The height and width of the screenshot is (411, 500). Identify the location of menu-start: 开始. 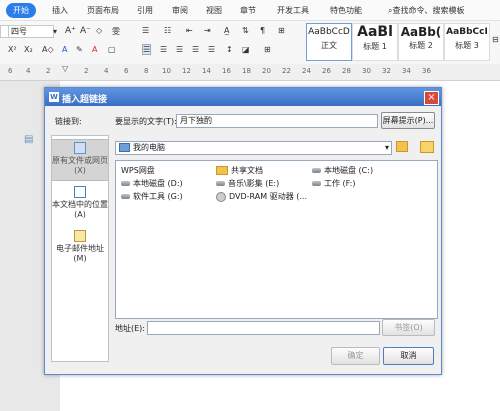
(21, 10).